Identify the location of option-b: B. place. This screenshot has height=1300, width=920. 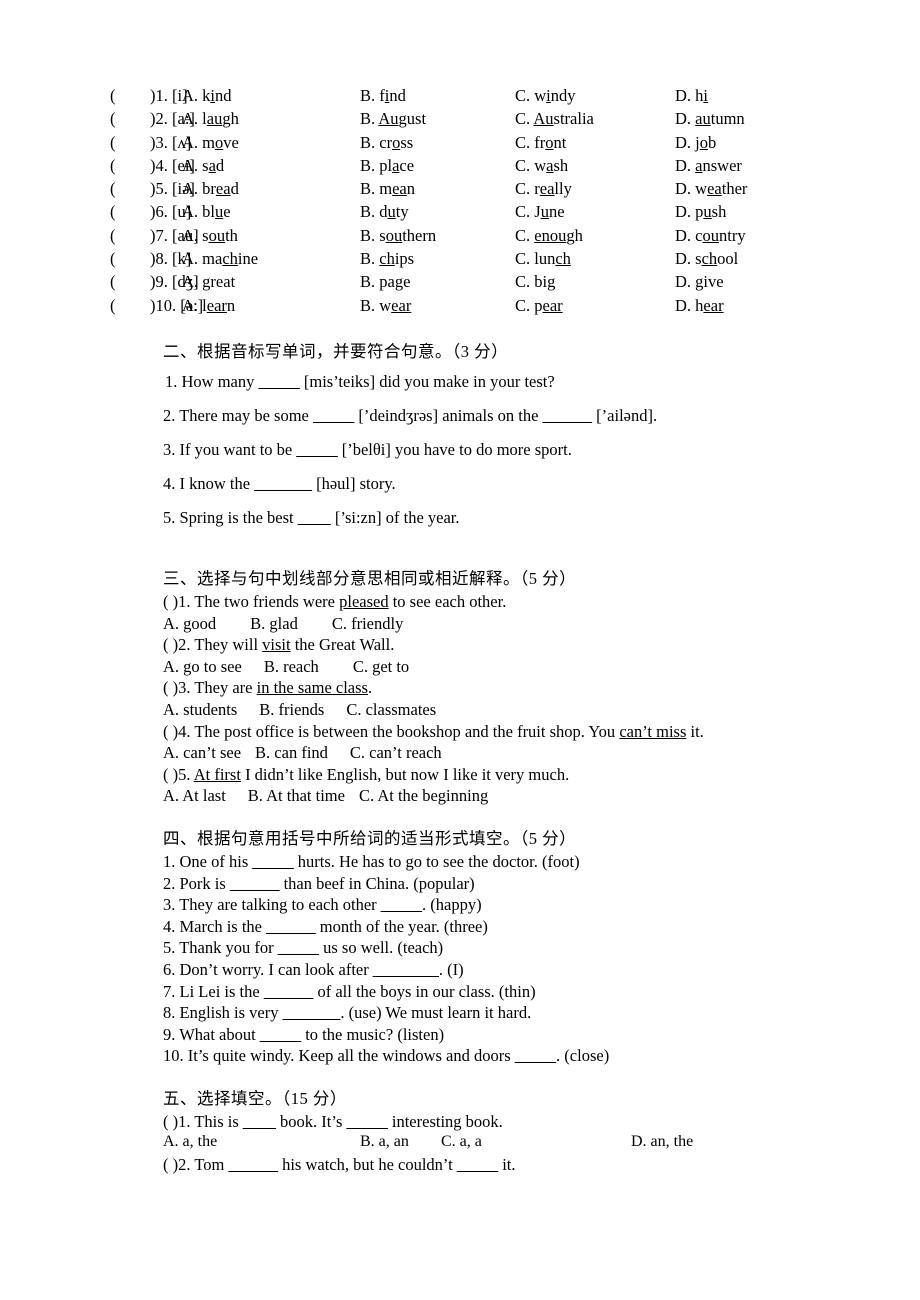
(387, 165).